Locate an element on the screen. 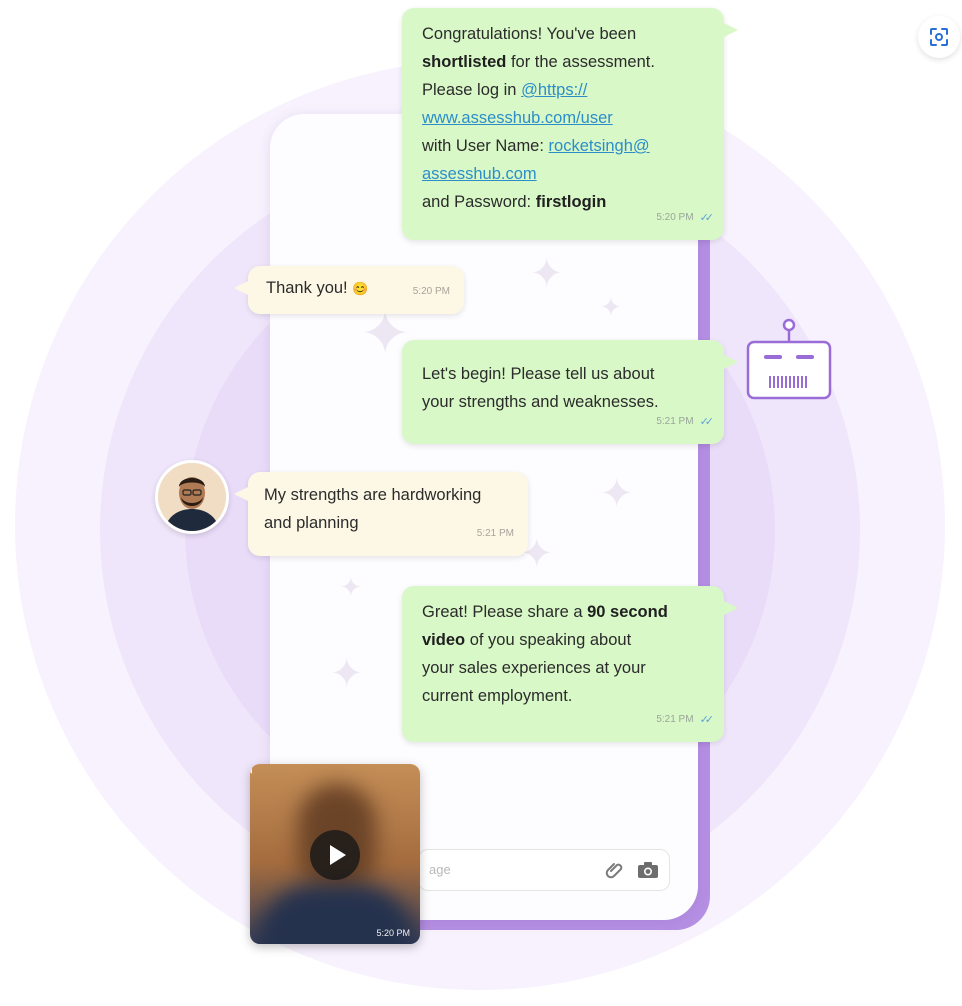 This screenshot has width=962, height=1006. message-text: with User Name: is located at coordinates (485, 146).